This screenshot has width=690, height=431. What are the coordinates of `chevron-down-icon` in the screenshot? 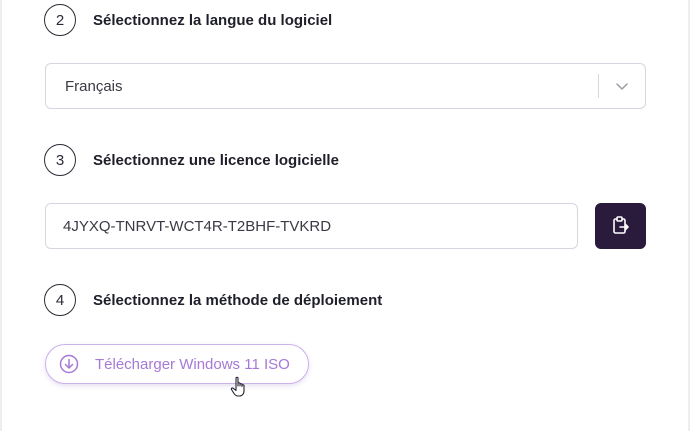 It's located at (622, 86).